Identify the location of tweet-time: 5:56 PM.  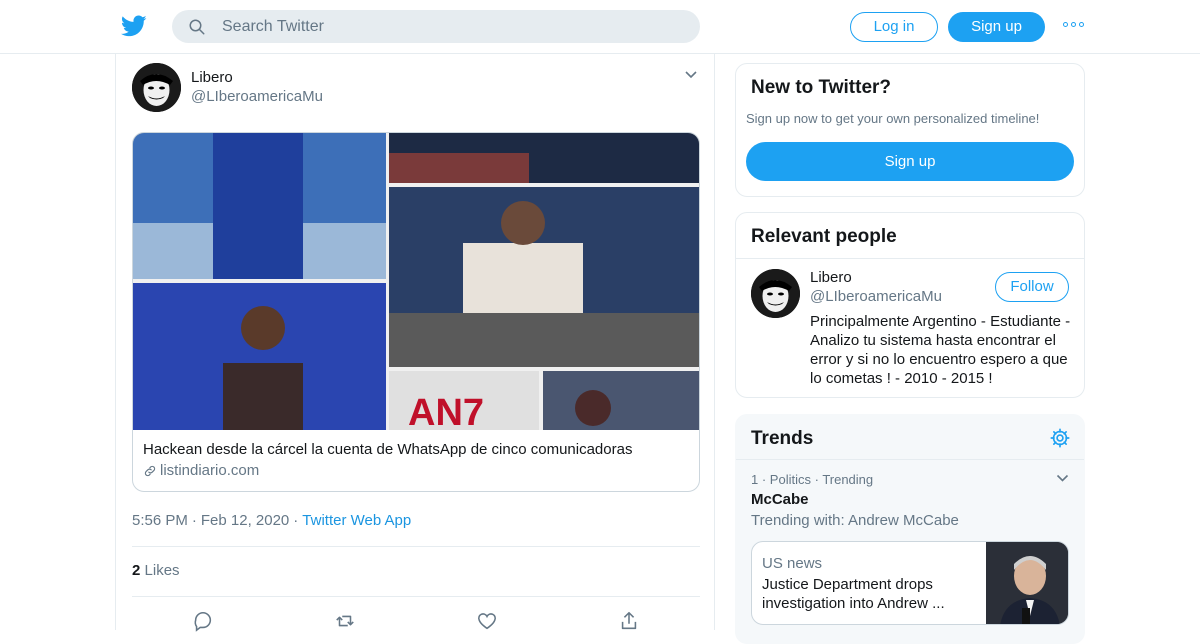
(160, 520).